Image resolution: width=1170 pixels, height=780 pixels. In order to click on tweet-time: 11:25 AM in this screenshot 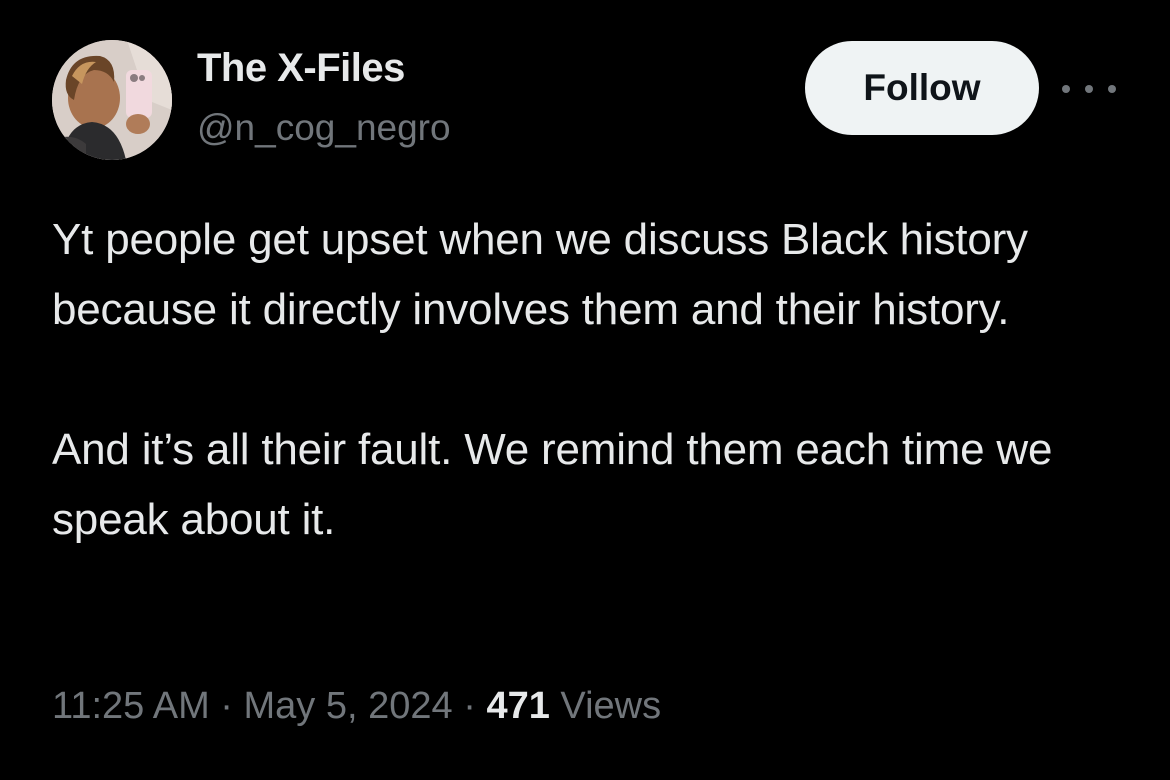, I will do `click(131, 706)`.